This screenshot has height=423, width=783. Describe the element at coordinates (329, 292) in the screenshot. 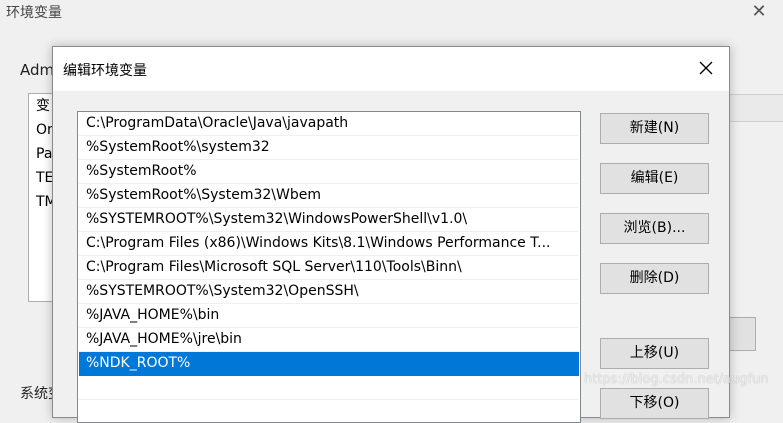

I see `path-list-item: %SYSTEMROOT%\System32\OpenSSH\` at that location.